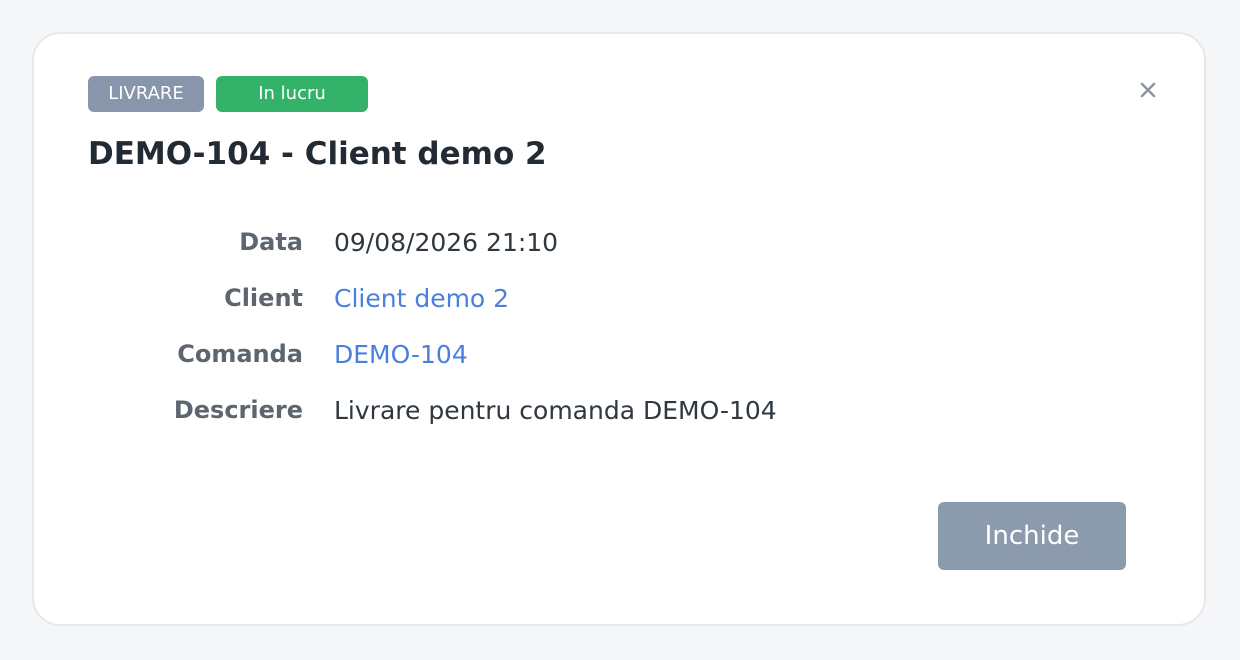 The image size is (1240, 660). Describe the element at coordinates (446, 242) in the screenshot. I see `date-value: 09/08/2026 21:10` at that location.